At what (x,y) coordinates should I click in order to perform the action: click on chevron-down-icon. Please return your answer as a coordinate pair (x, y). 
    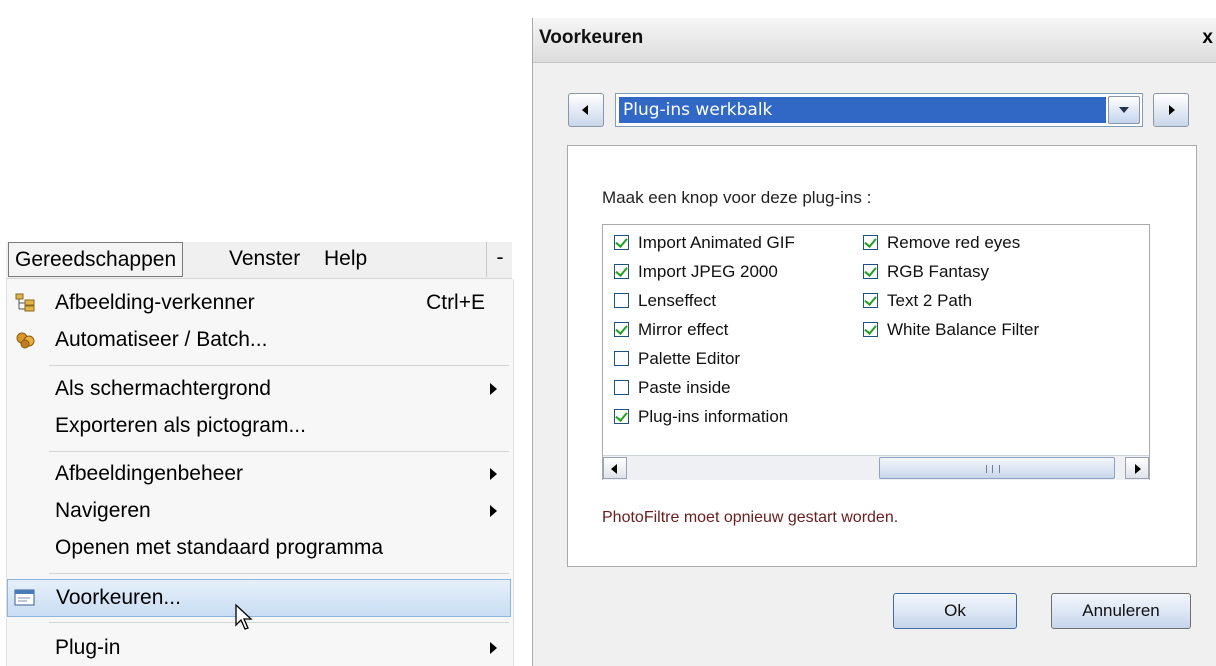
    Looking at the image, I should click on (1124, 110).